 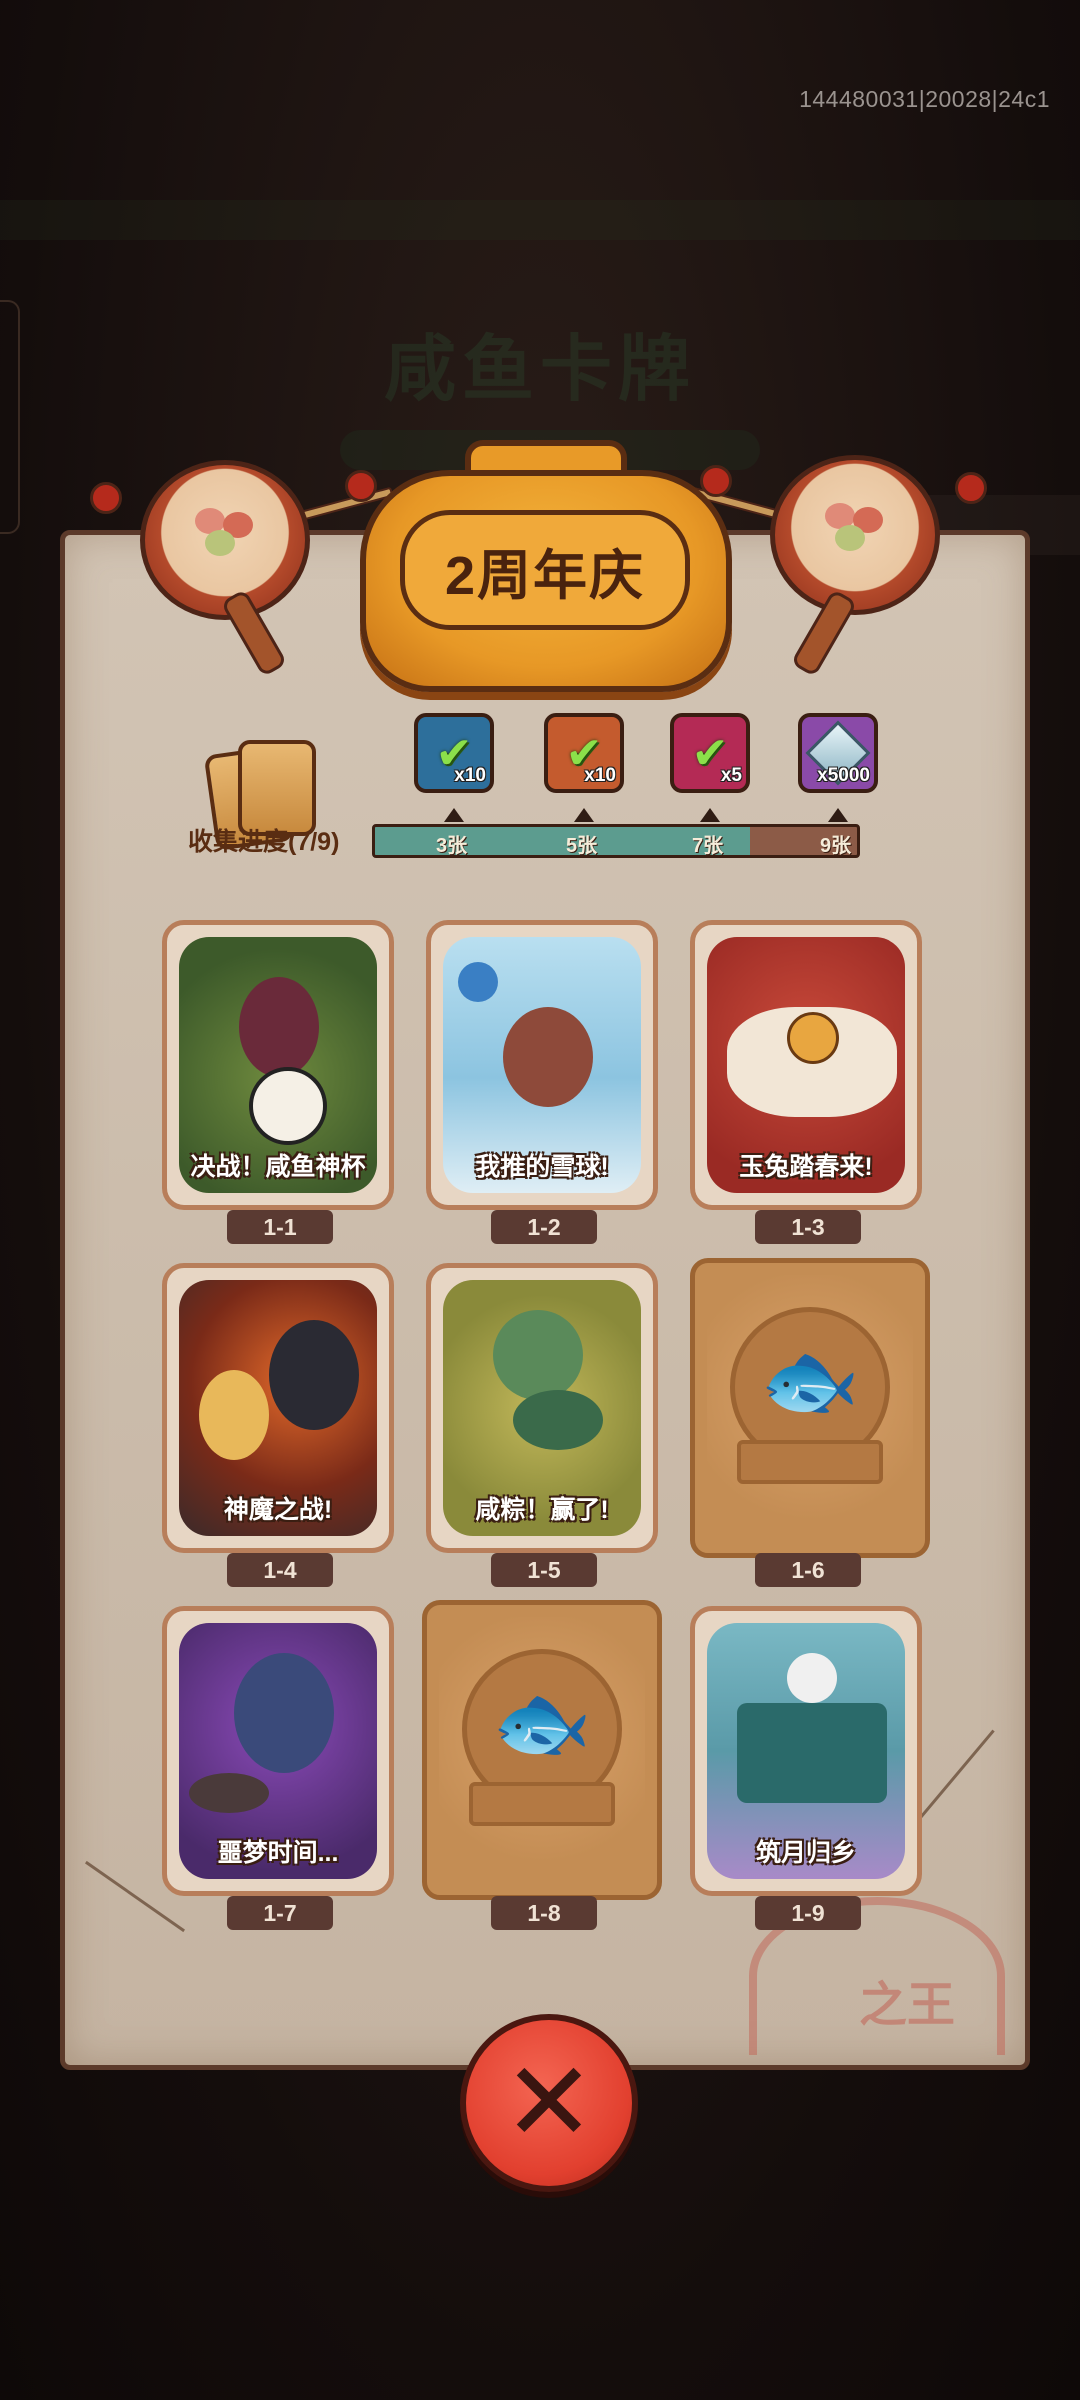 I want to click on background-title: 咸鱼卡牌, so click(x=539, y=370).